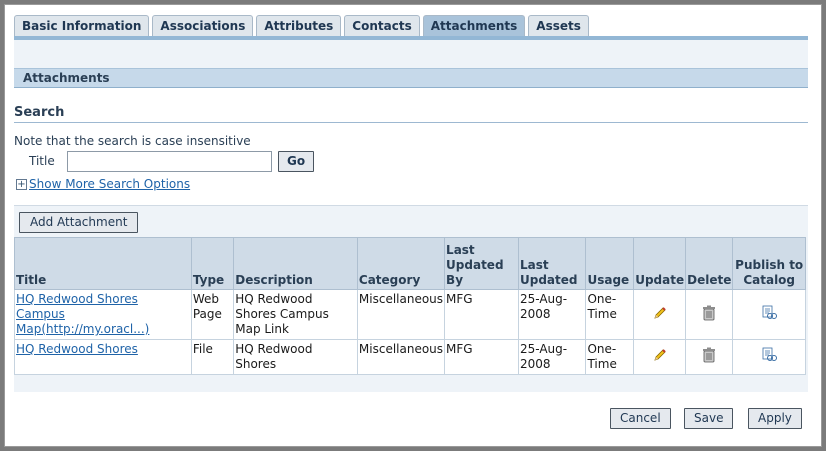 This screenshot has height=451, width=826. I want to click on go-button: Go, so click(296, 161).